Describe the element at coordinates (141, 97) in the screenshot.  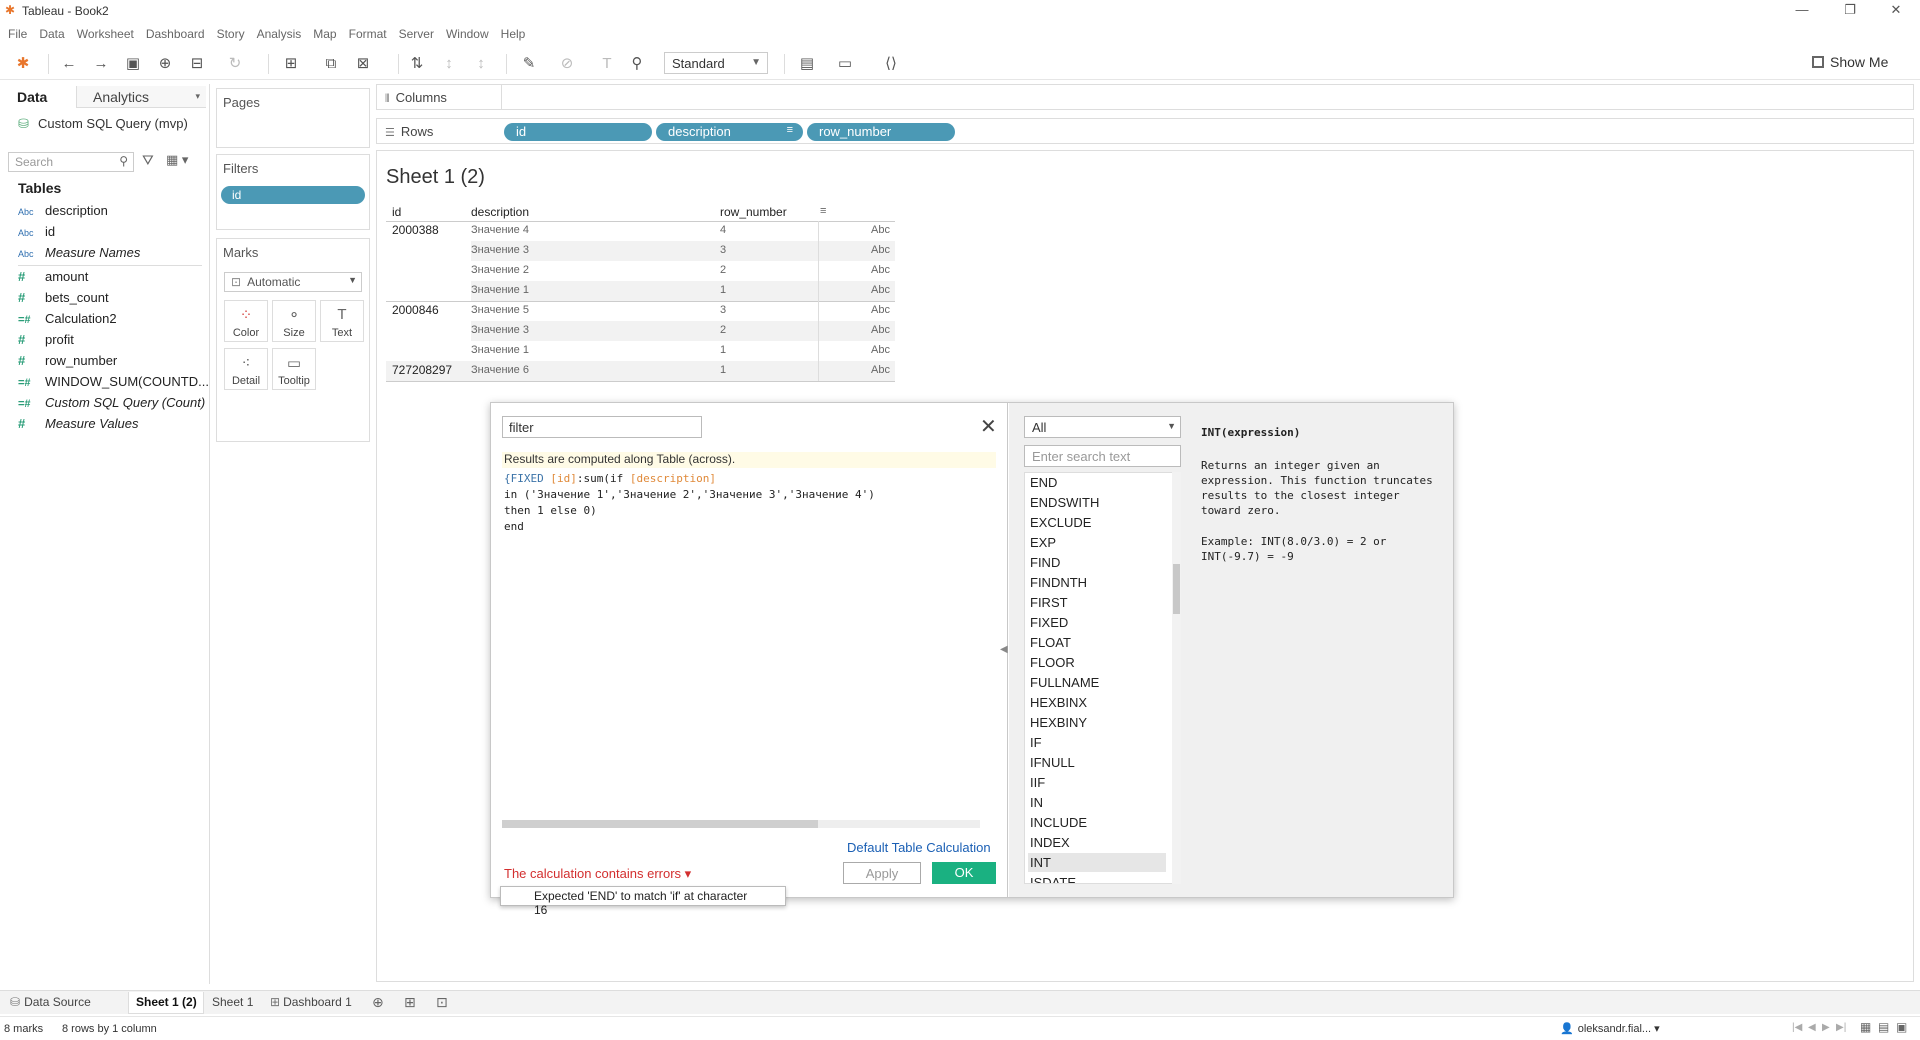
I see `tab-analytics: Analytics ▾` at that location.